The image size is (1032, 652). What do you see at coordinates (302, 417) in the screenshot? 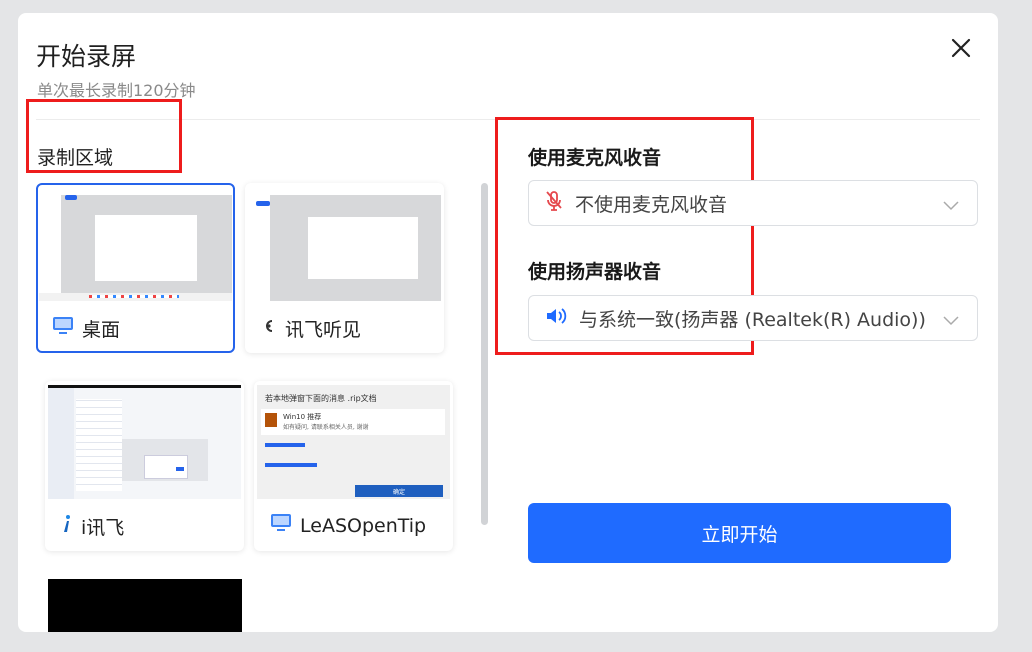
I see `thumbnail-text: Win10 推荐` at bounding box center [302, 417].